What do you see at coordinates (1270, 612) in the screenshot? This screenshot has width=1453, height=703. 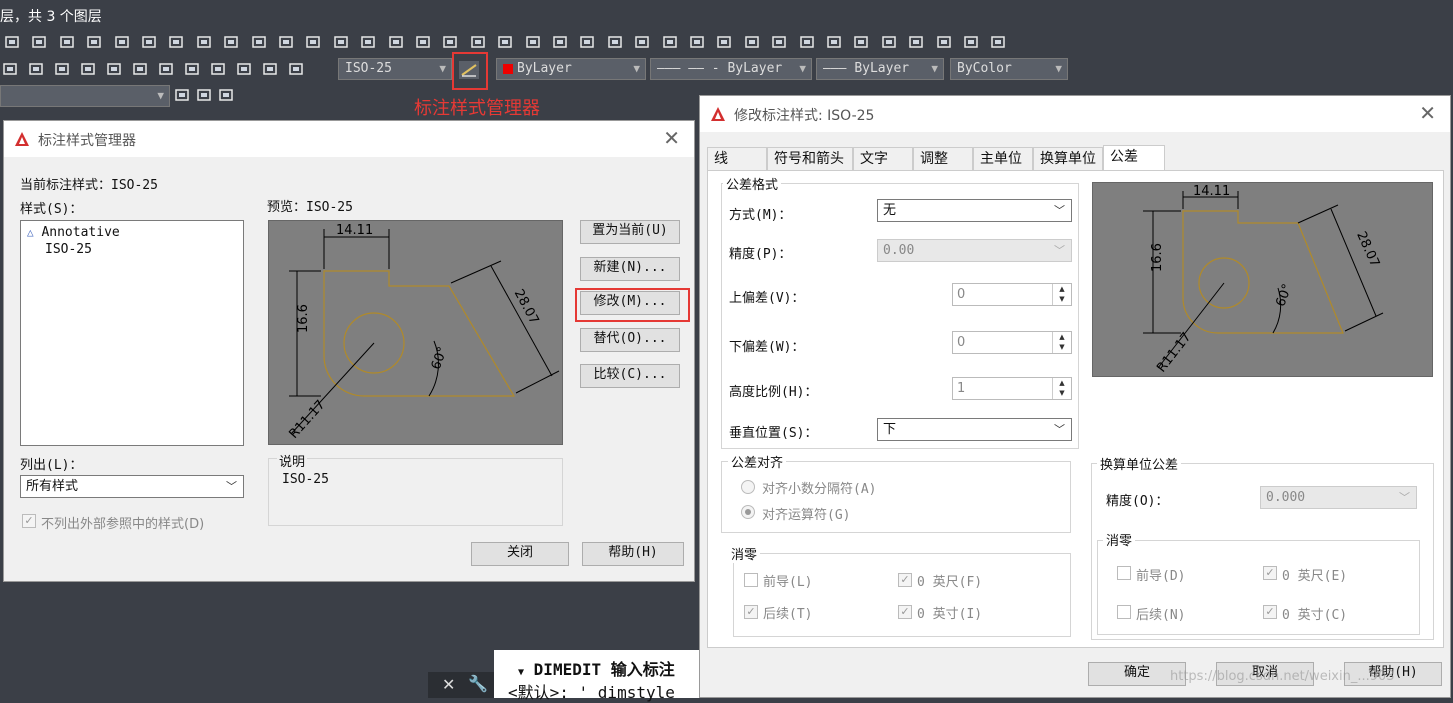 I see `alt-zero-inch-checkbox: ✓` at bounding box center [1270, 612].